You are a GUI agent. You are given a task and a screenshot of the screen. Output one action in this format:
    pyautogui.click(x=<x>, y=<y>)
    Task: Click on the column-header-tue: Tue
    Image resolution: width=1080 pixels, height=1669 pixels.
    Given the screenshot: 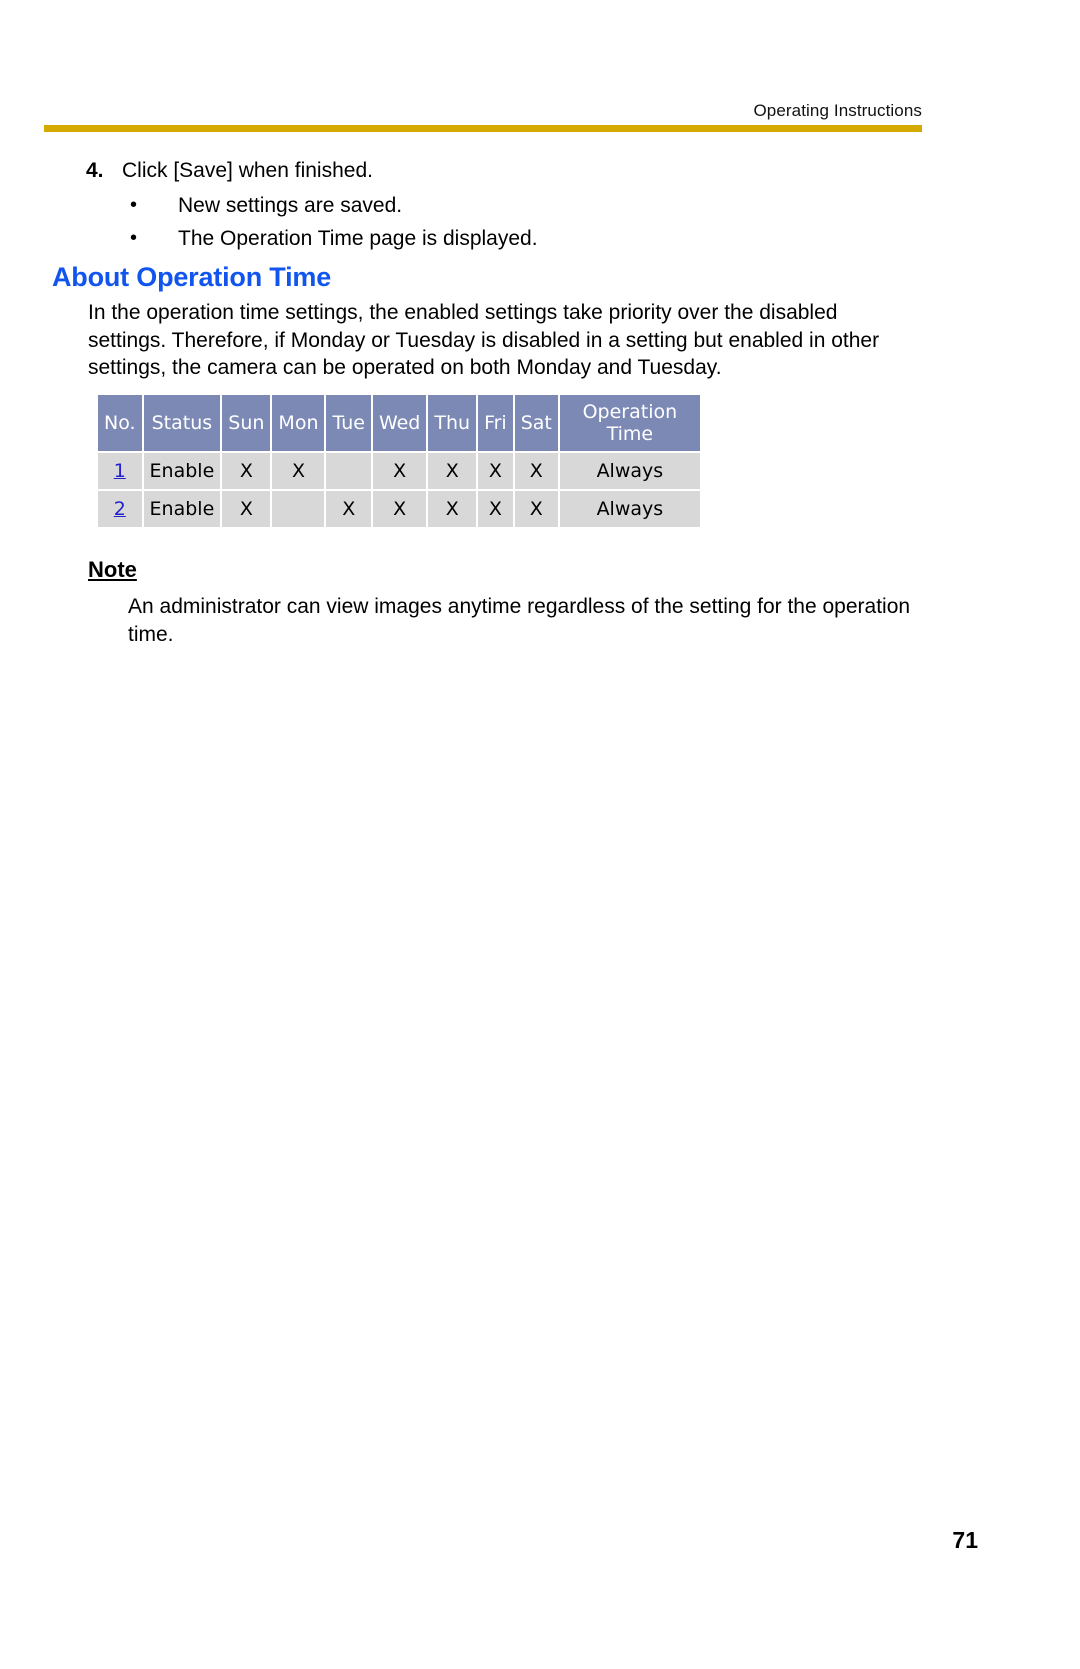 What is the action you would take?
    pyautogui.click(x=348, y=423)
    